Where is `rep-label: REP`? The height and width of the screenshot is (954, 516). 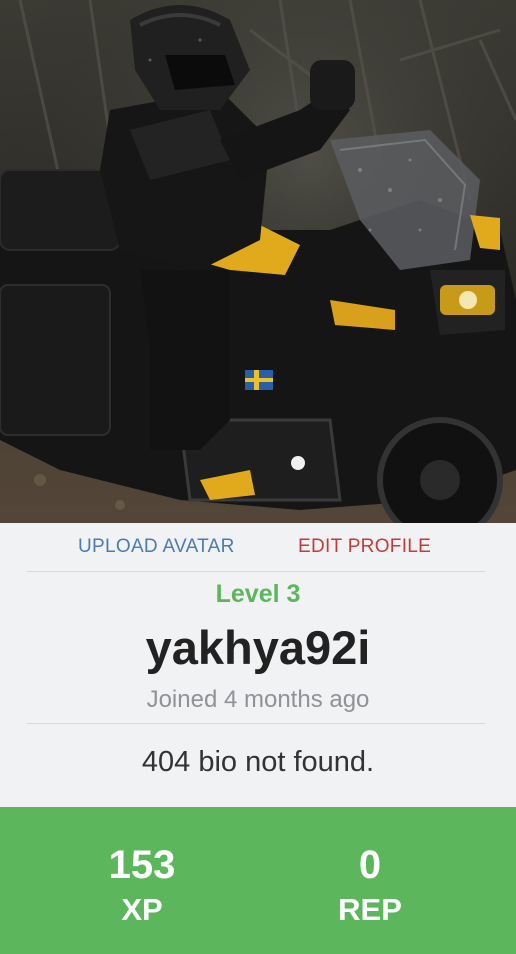 rep-label: REP is located at coordinates (370, 909).